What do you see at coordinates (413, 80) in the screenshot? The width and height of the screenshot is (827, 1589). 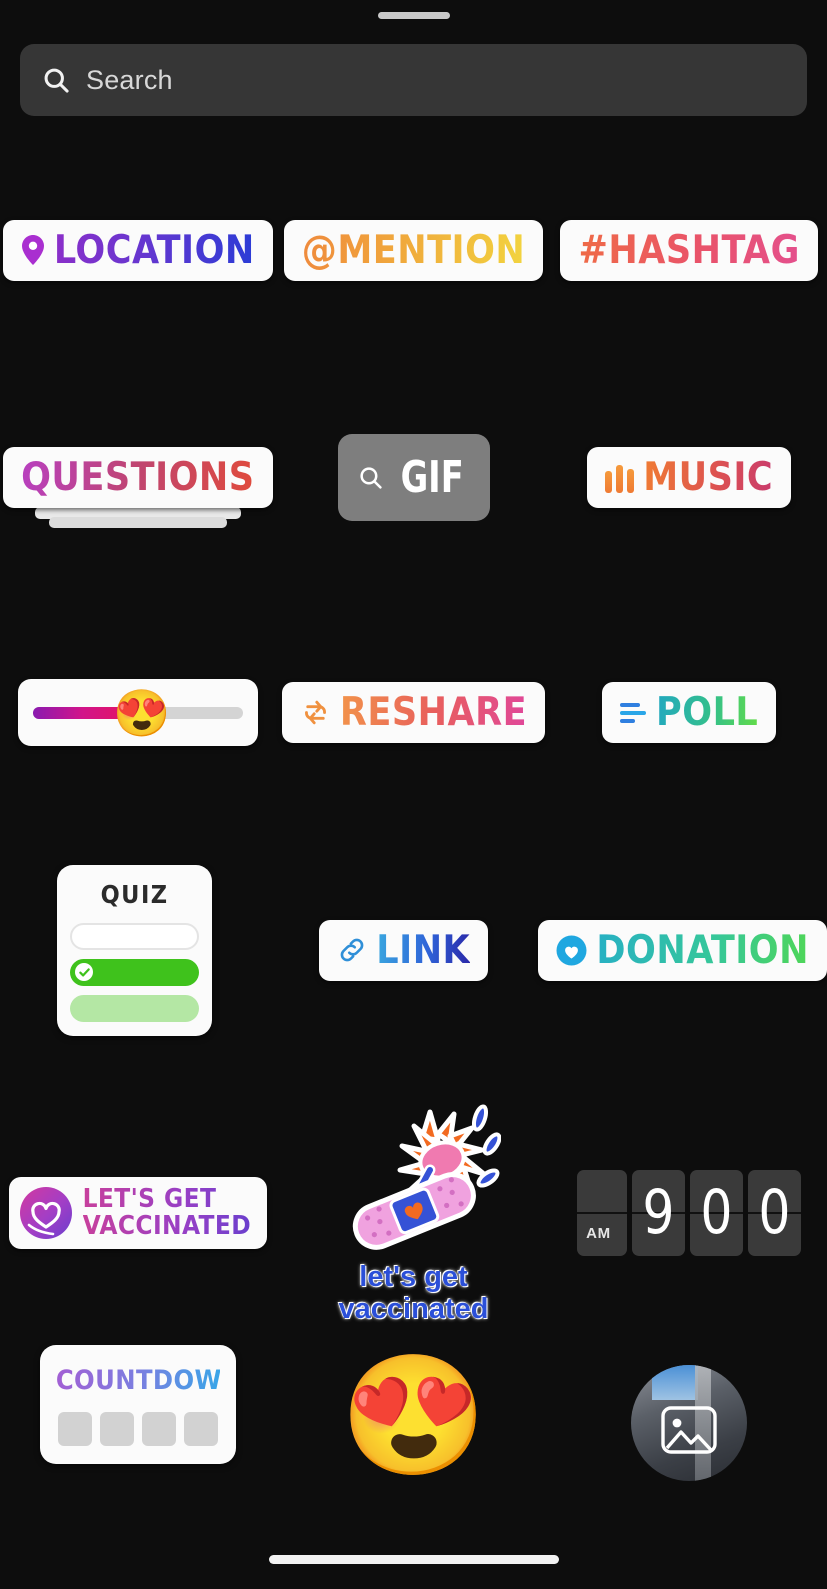 I see `search-input: Search` at bounding box center [413, 80].